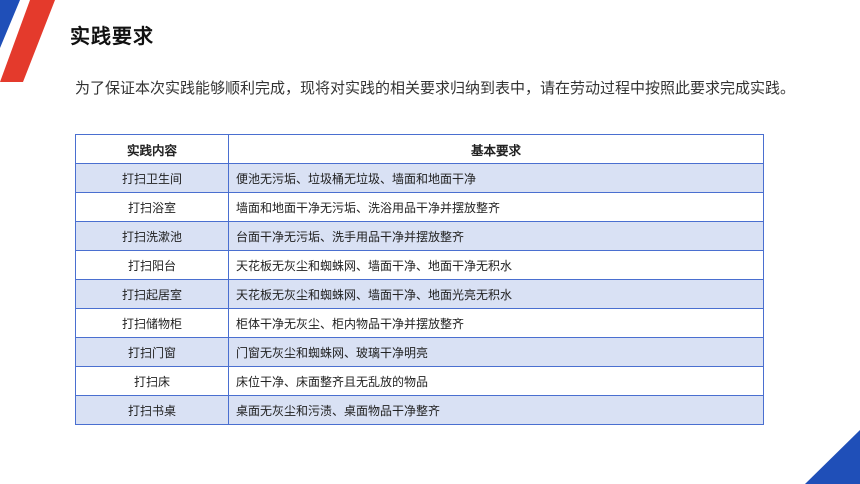 The height and width of the screenshot is (484, 860). Describe the element at coordinates (496, 207) in the screenshot. I see `cell-requirement: 墙面和地面干净无污垢、洗浴用品干净并摆放整齐` at that location.